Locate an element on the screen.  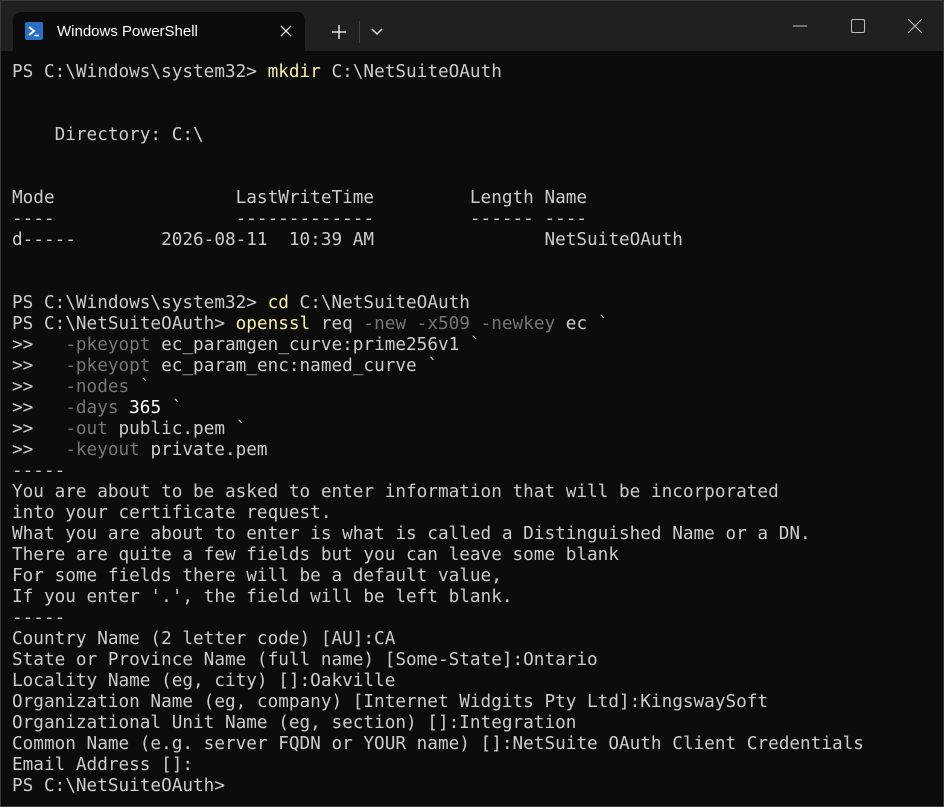
tab-windows-powershell: Windows PowerShell is located at coordinates (159, 31).